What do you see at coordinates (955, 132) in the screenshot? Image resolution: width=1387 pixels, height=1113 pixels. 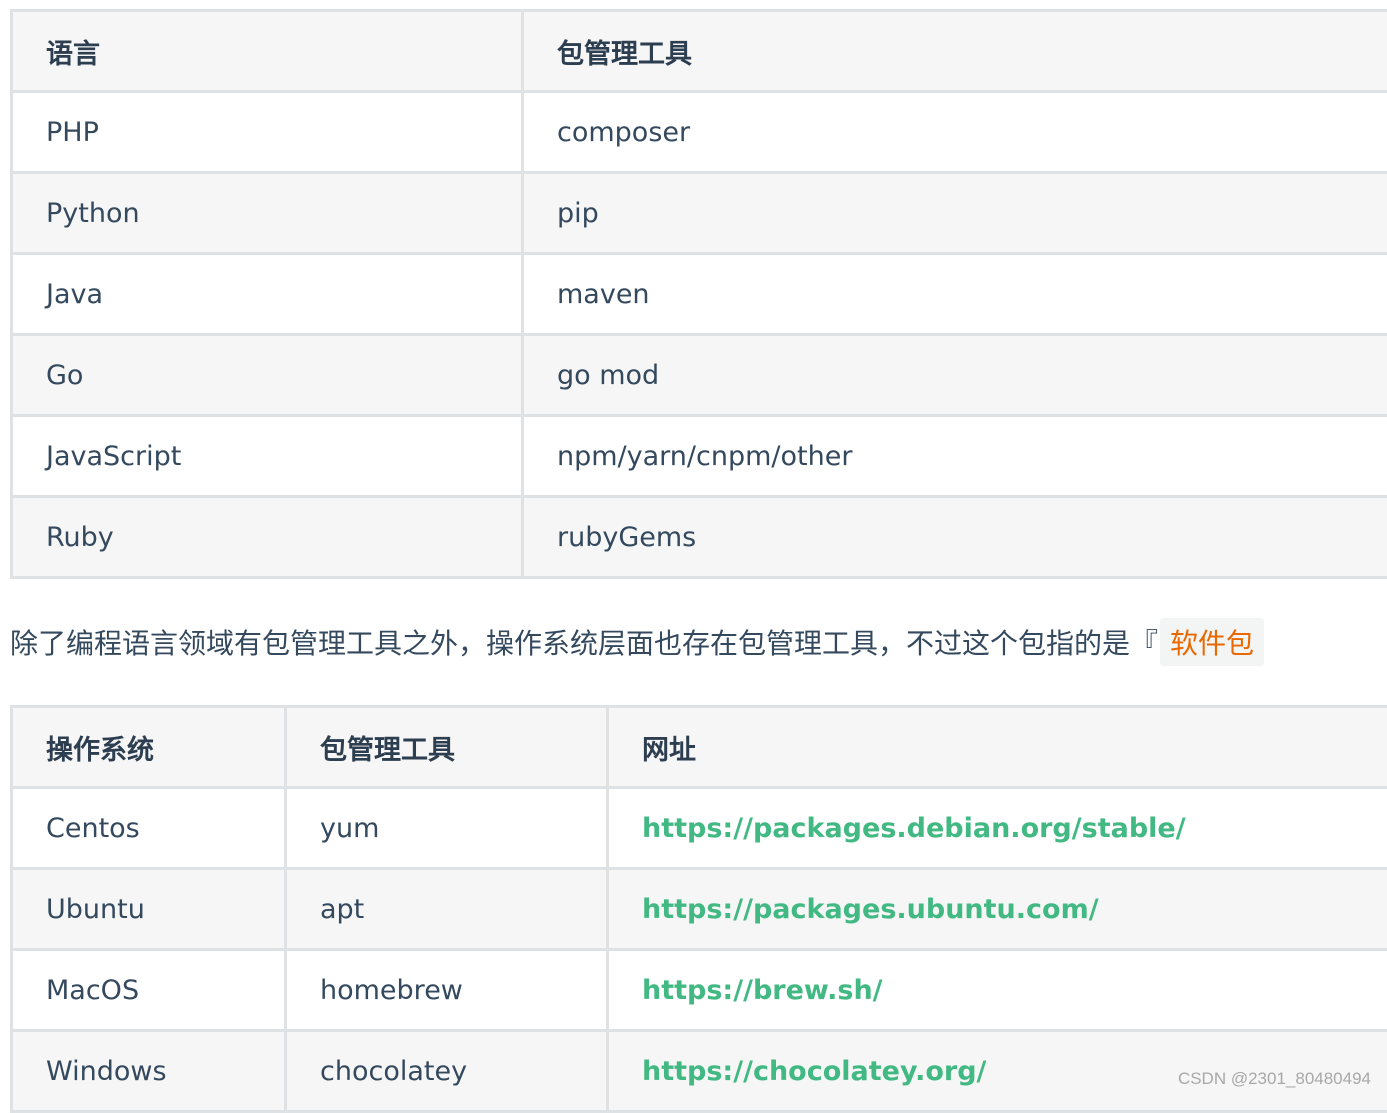 I see `package-manager-cell: composer` at bounding box center [955, 132].